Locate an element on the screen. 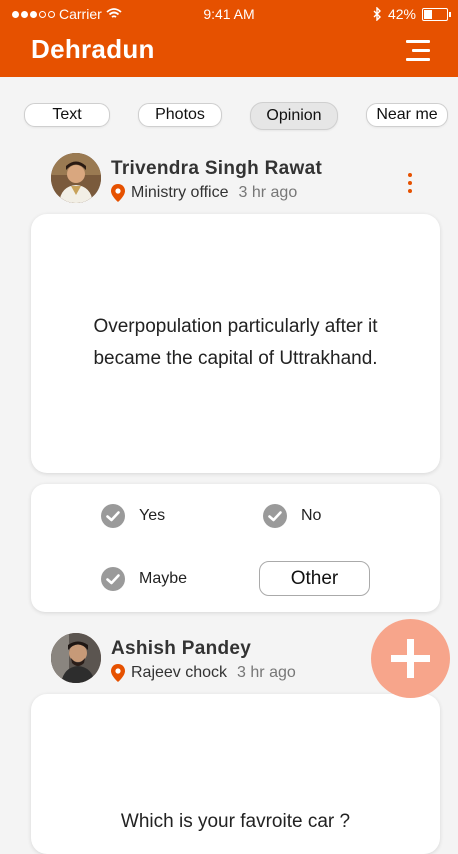 Image resolution: width=458 pixels, height=854 pixels. opinion-question: Which is your favroite car ? is located at coordinates (235, 822).